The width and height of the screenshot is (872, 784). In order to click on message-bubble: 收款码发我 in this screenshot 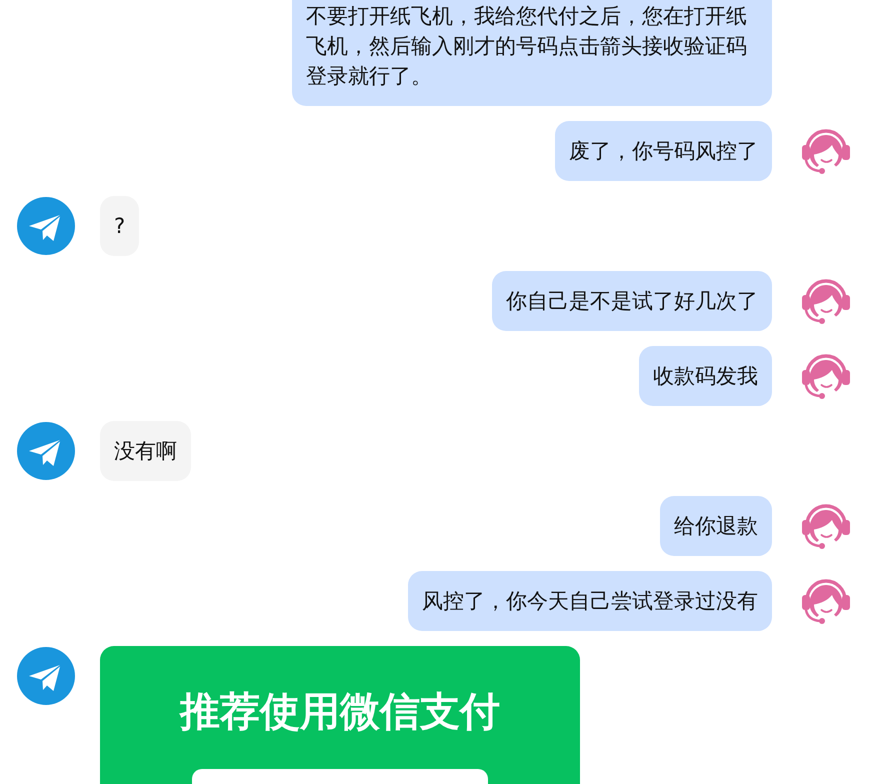, I will do `click(705, 376)`.